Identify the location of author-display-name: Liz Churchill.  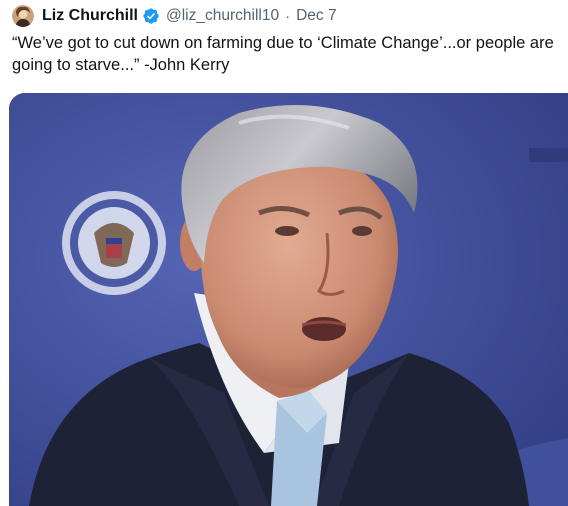
(90, 16).